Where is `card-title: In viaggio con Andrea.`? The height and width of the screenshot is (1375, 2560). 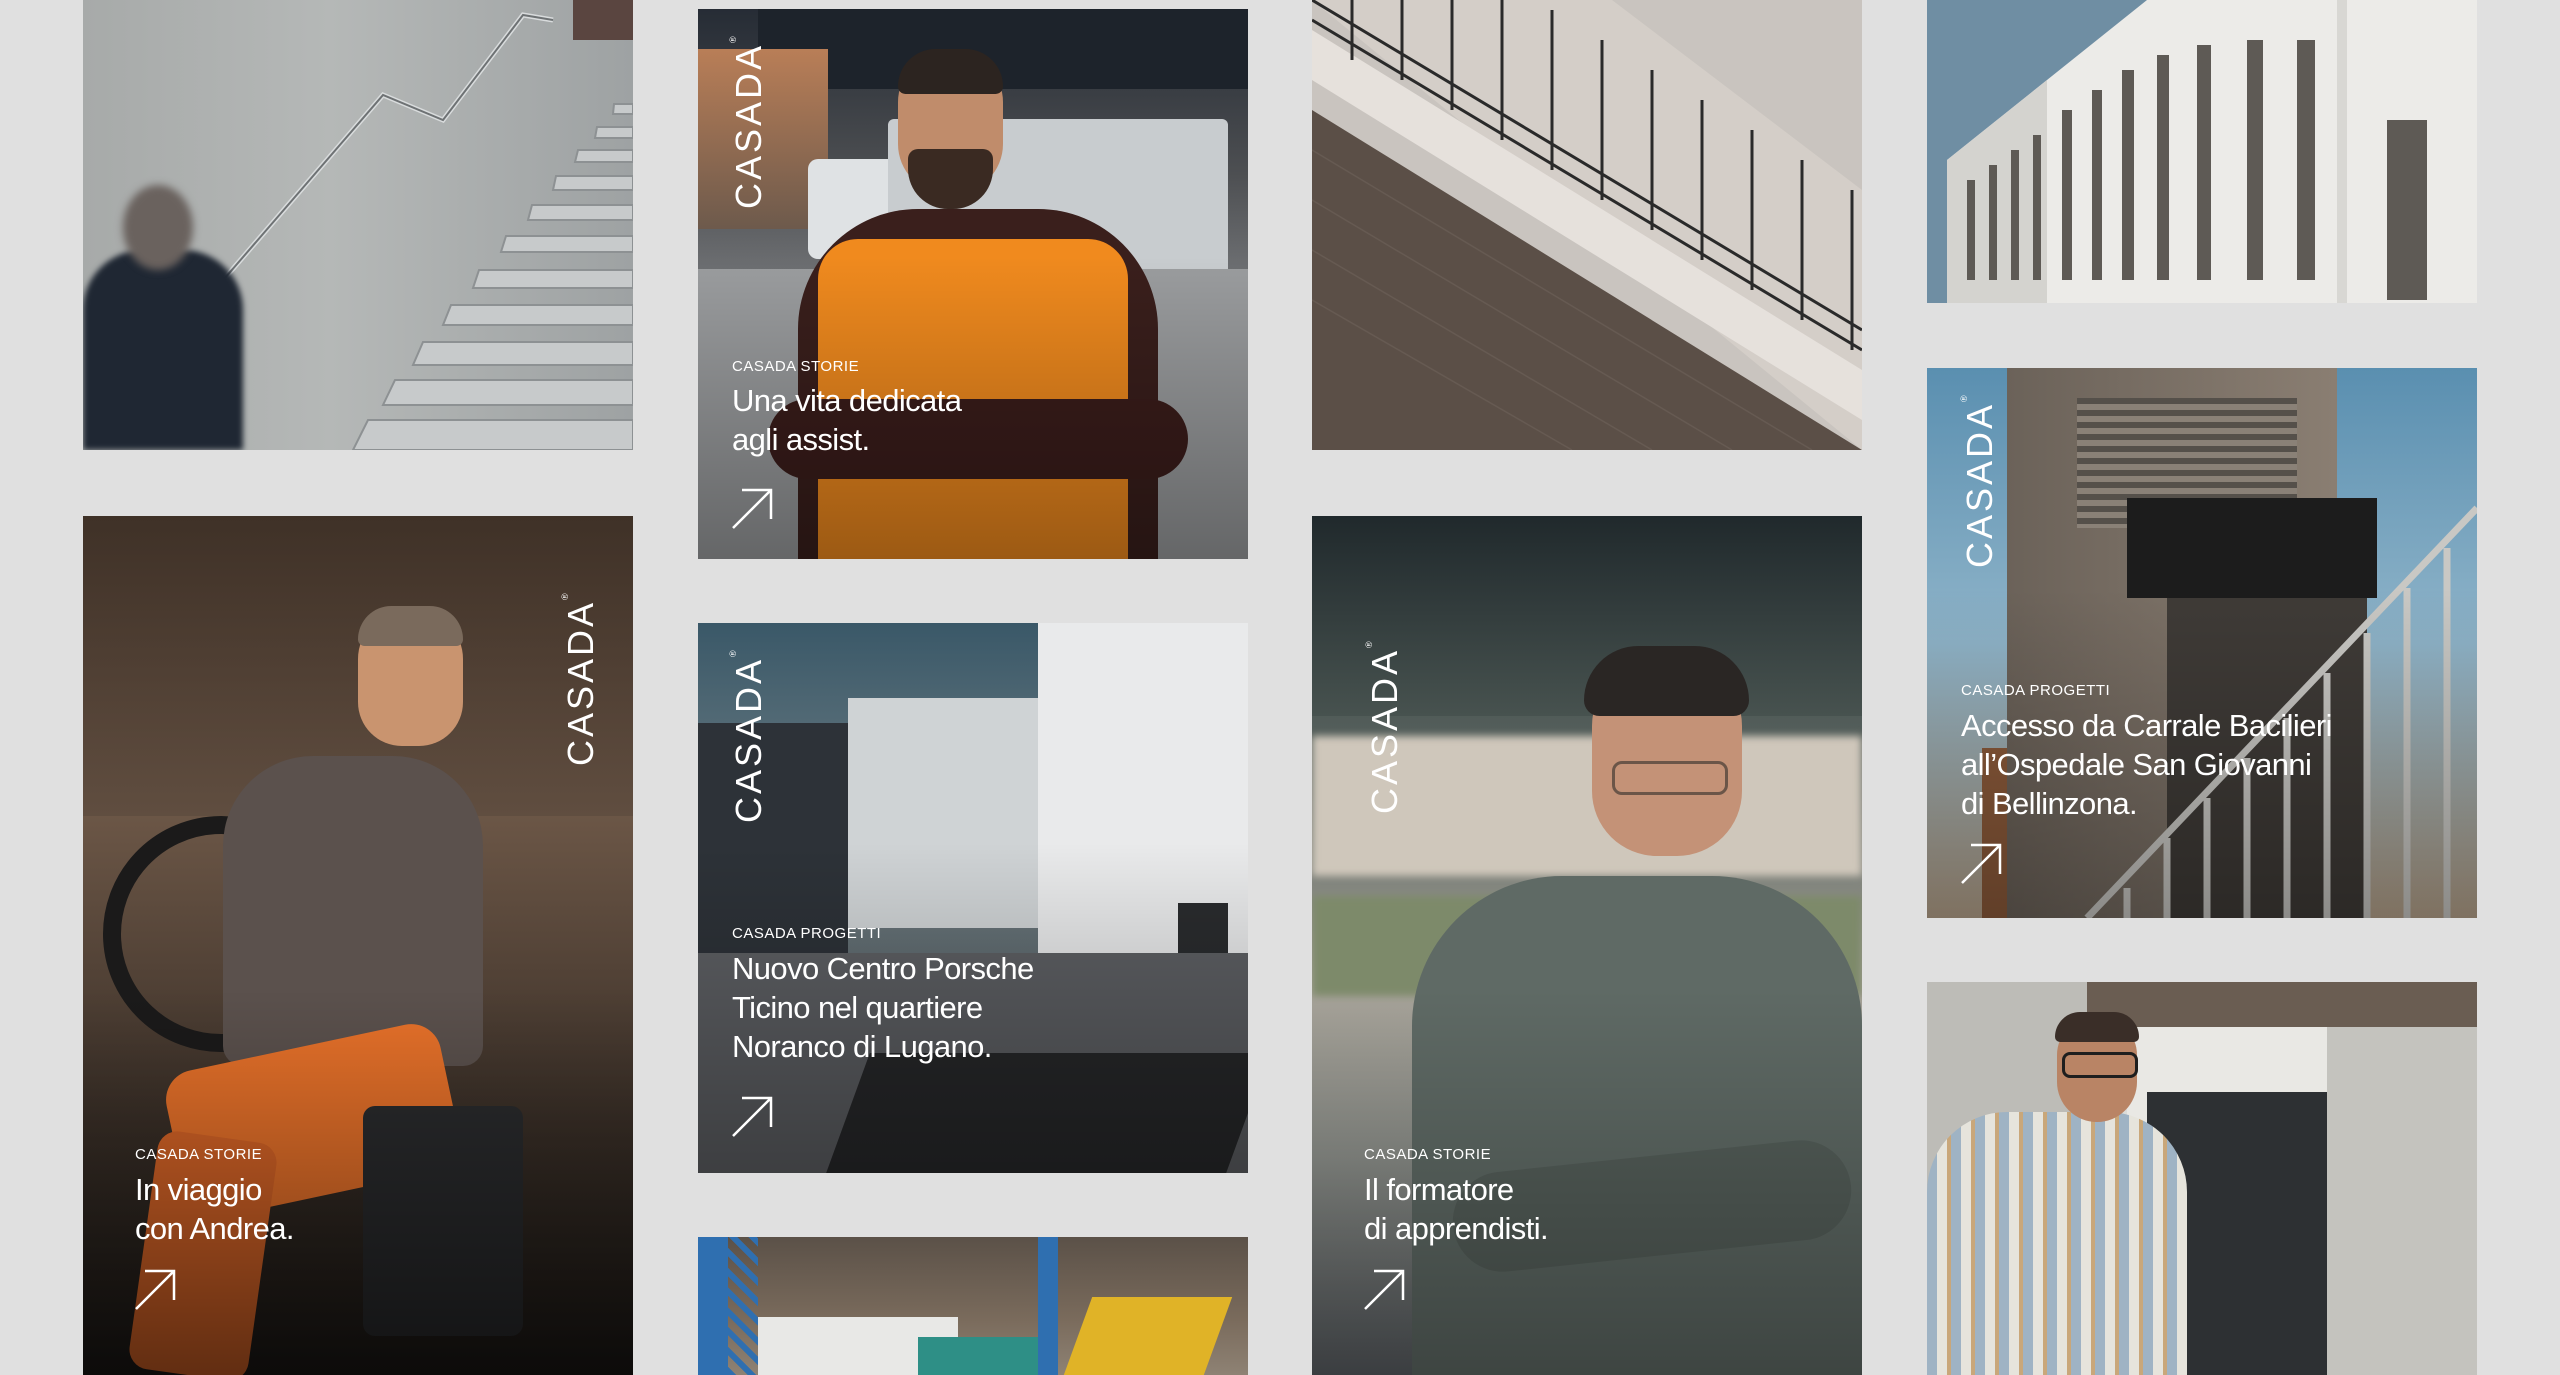
card-title: In viaggio con Andrea. is located at coordinates (214, 1209).